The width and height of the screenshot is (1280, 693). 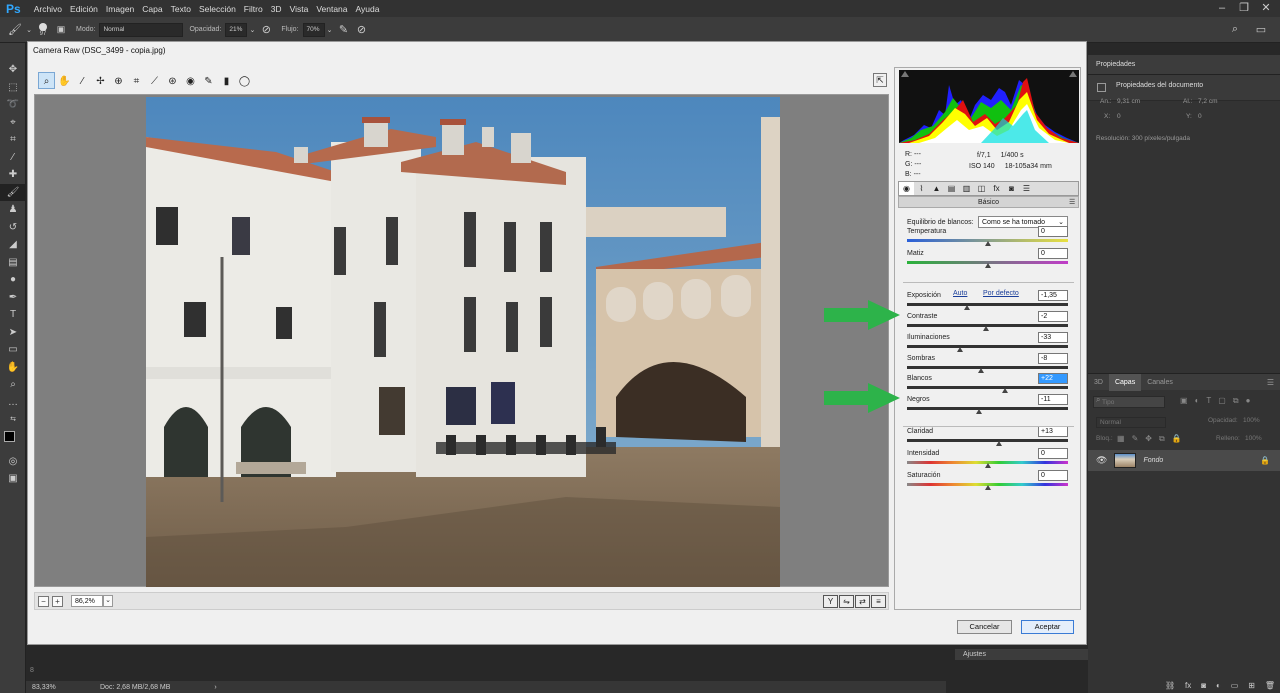 I want to click on new-layer-icon: ⊞, so click(x=1251, y=687).